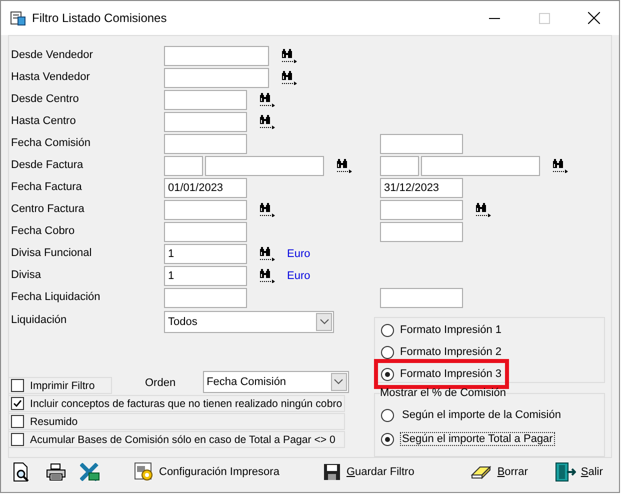 Image resolution: width=625 pixels, height=497 pixels. Describe the element at coordinates (39, 319) in the screenshot. I see `field-label: Liquidación` at that location.